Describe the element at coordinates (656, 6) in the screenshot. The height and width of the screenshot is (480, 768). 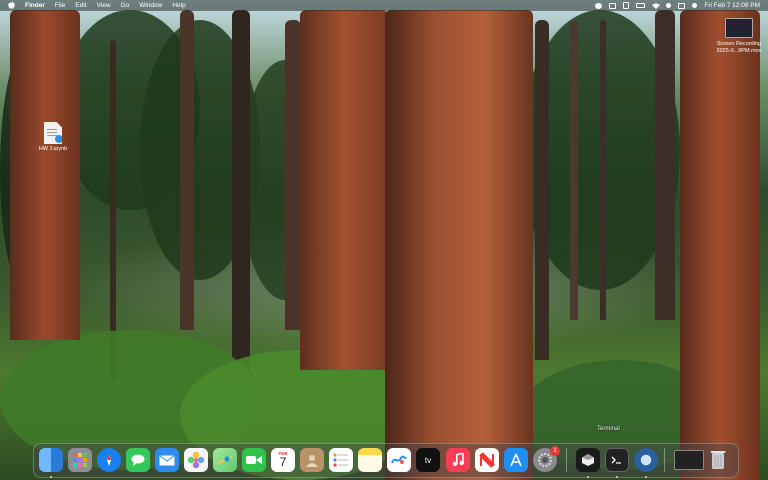
I see `wifi-icon` at that location.